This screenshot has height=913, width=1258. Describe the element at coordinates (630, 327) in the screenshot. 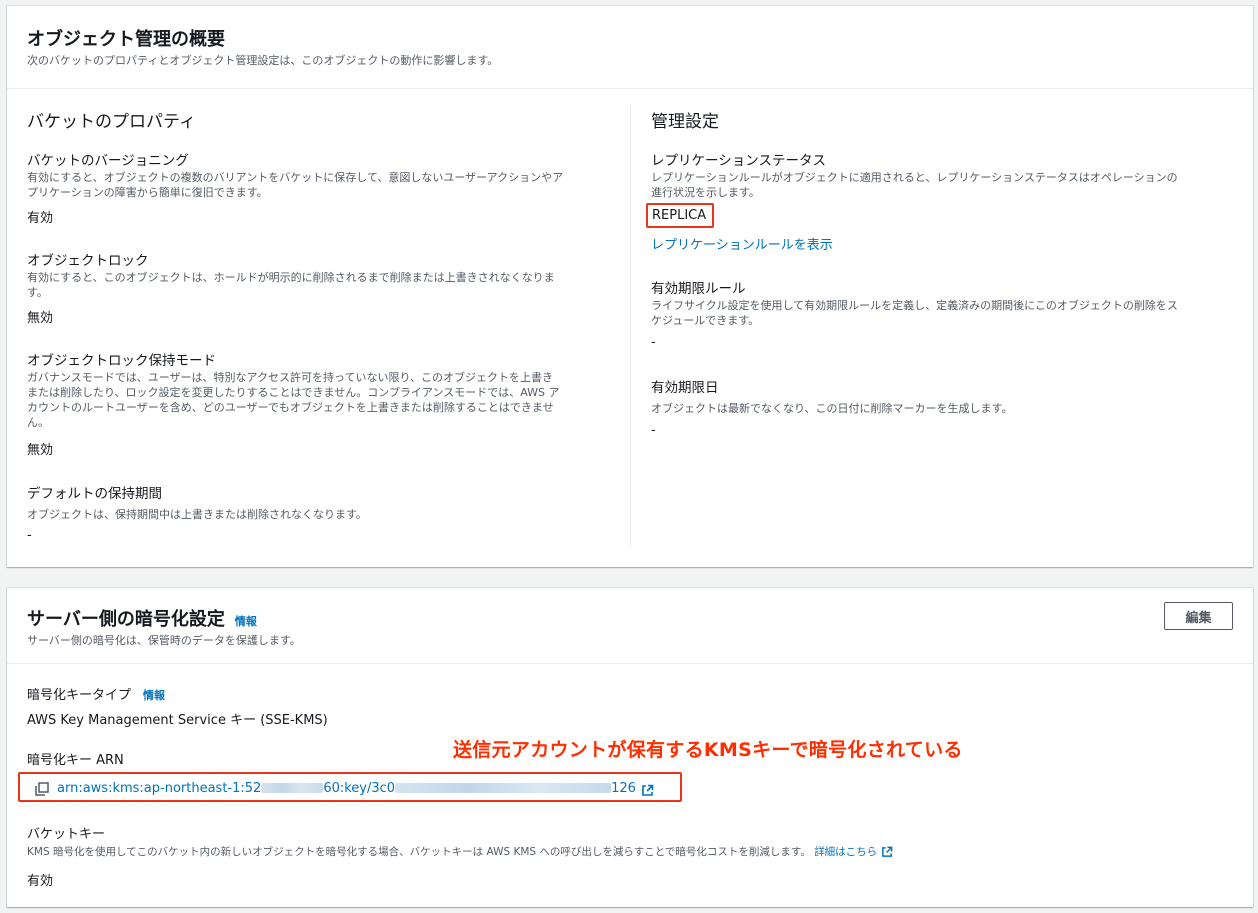

I see `column-divider` at that location.